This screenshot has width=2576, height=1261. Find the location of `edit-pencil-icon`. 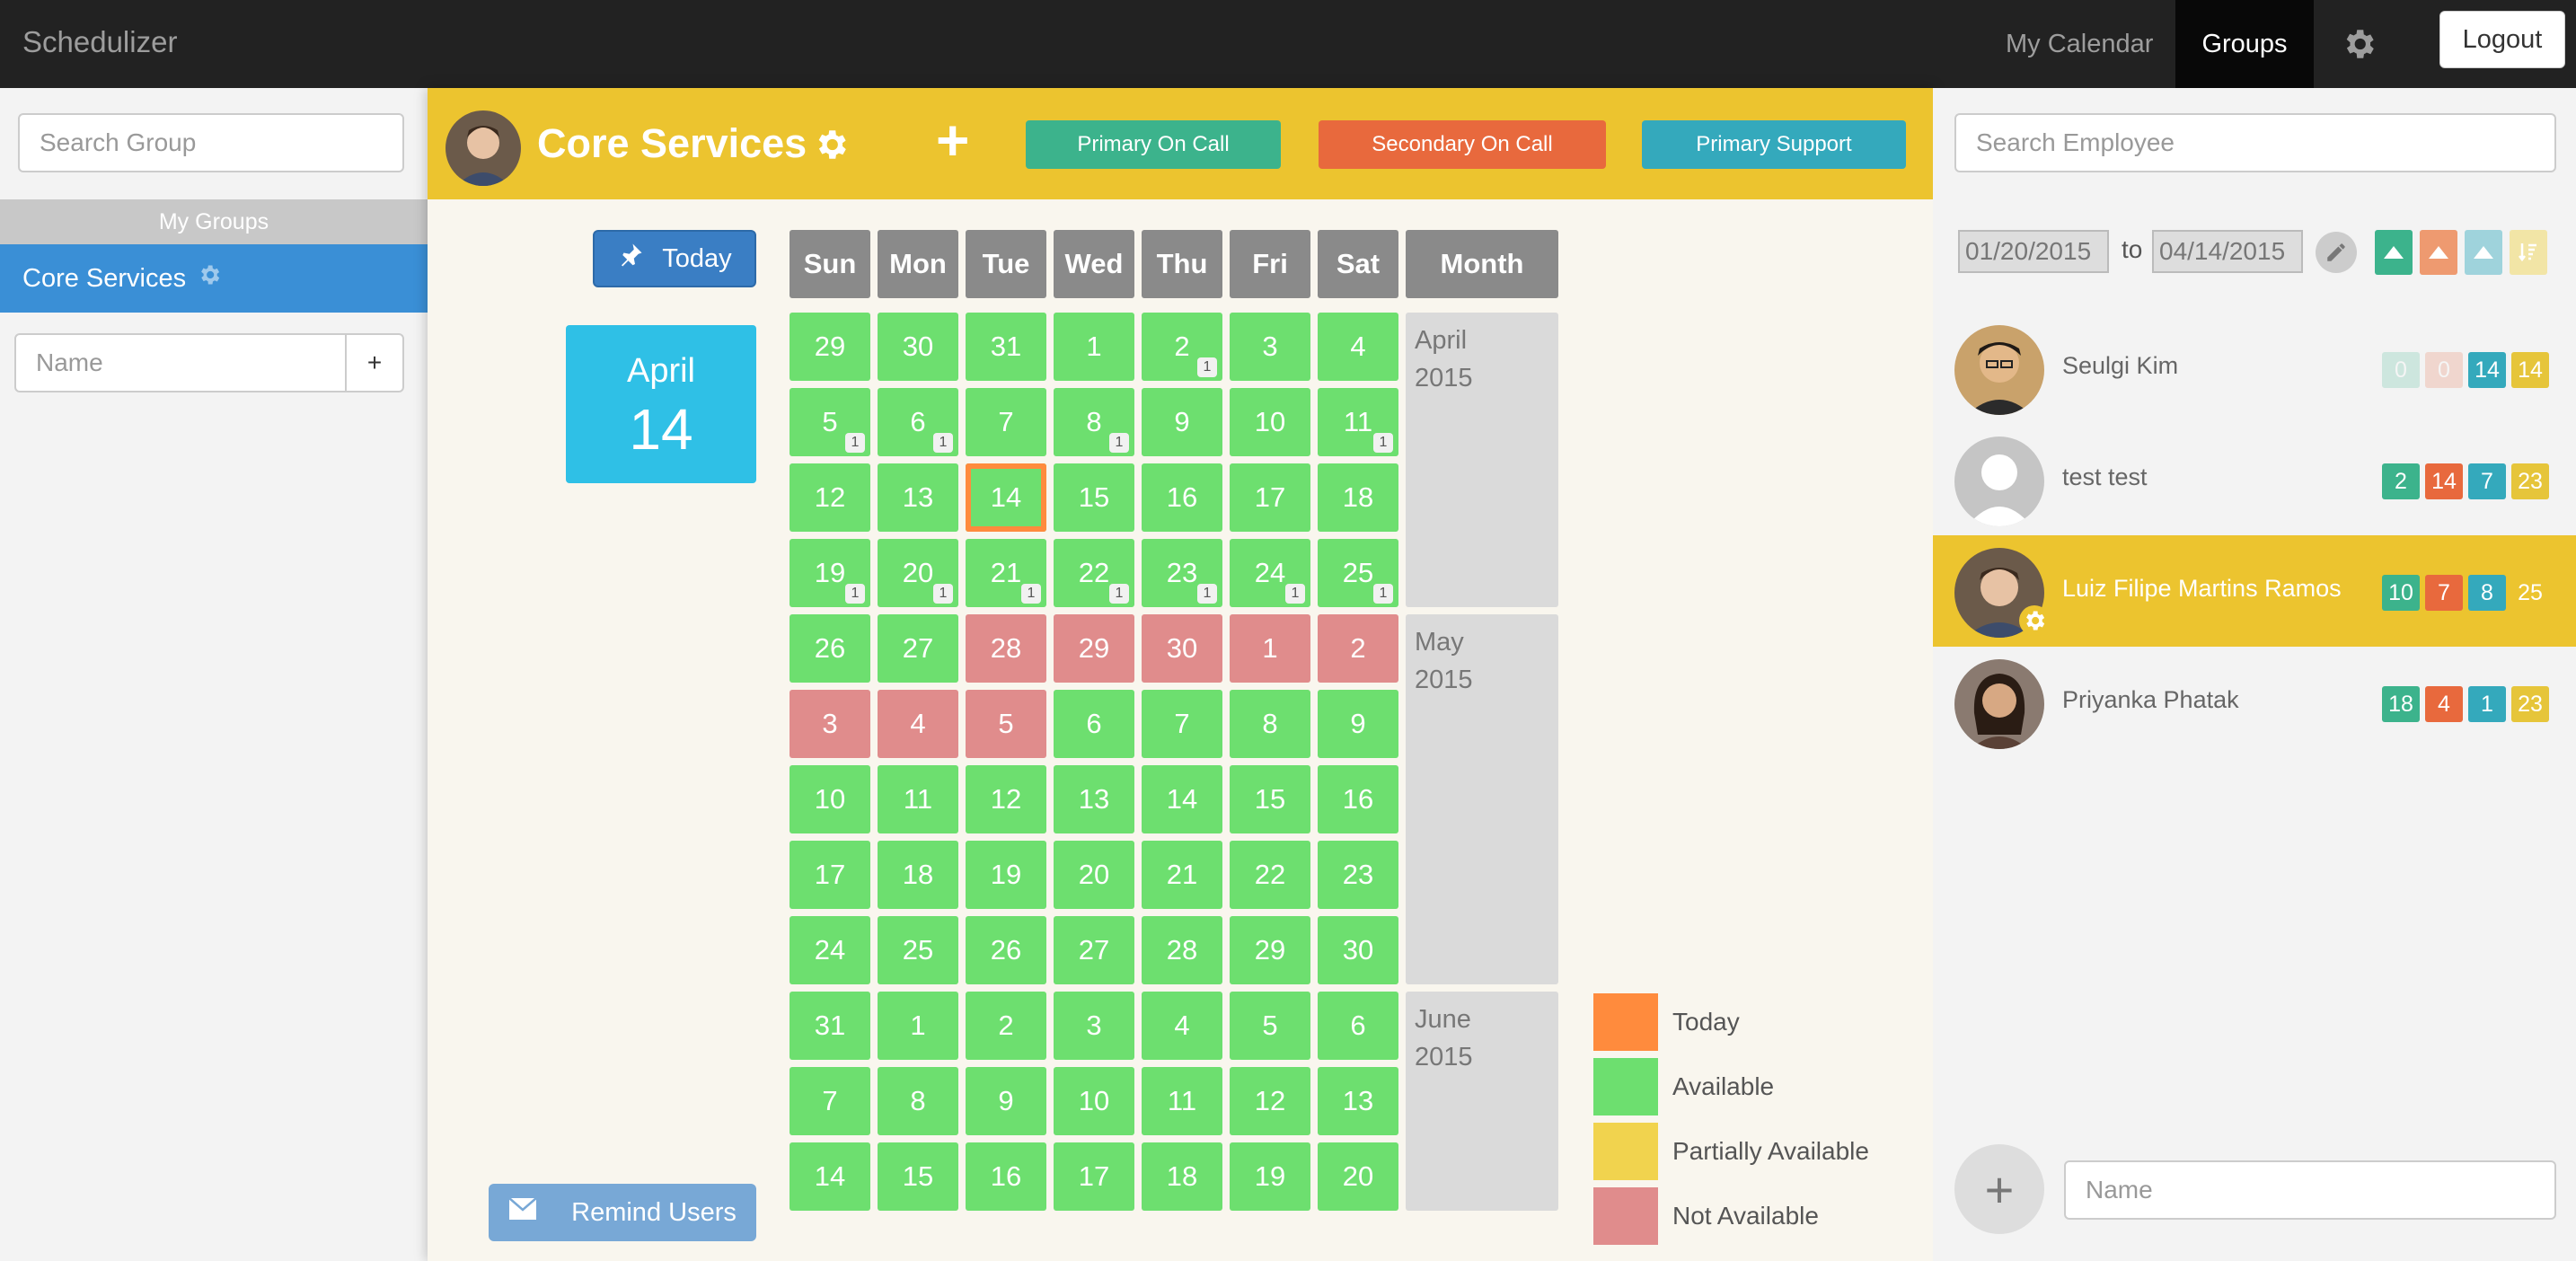

edit-pencil-icon is located at coordinates (2336, 252).